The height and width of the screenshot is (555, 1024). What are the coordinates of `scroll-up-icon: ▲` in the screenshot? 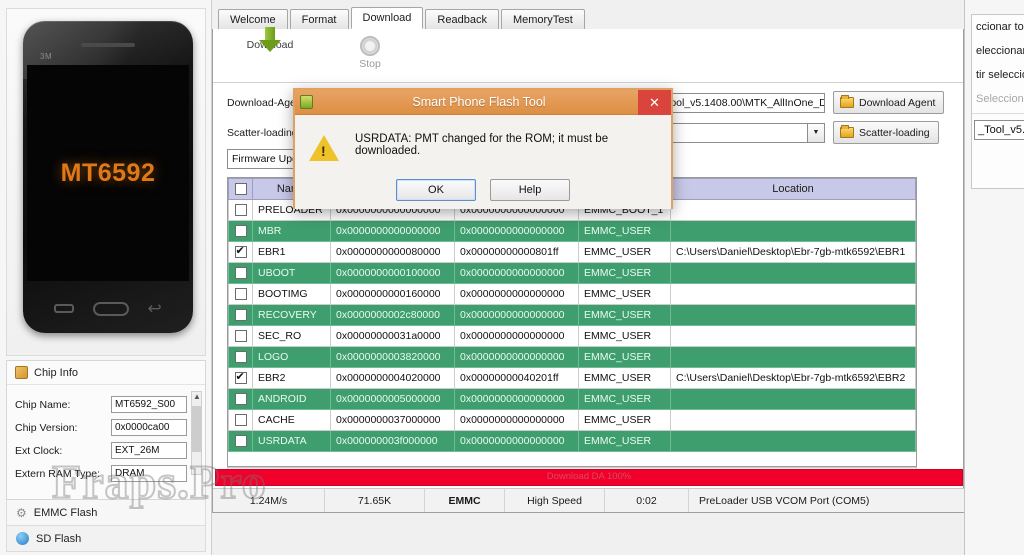 It's located at (197, 397).